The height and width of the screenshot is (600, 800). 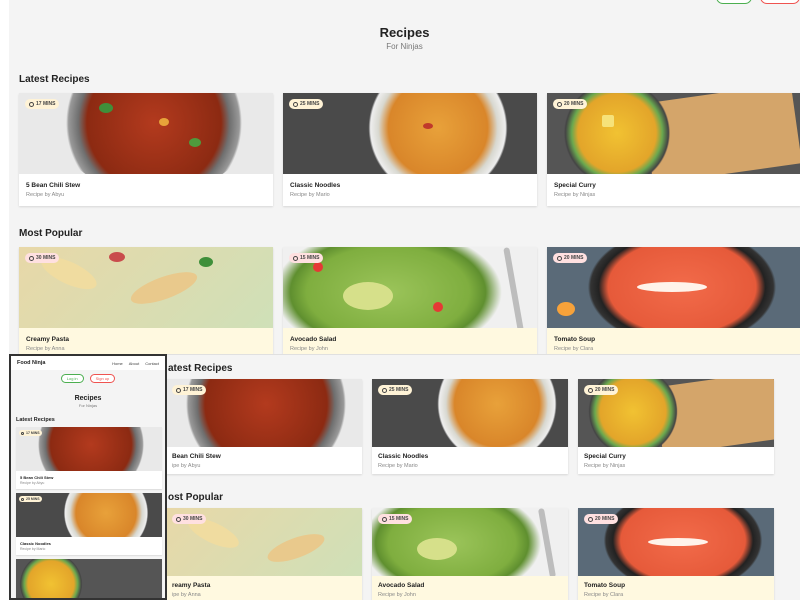 What do you see at coordinates (196, 497) in the screenshot?
I see `most-popular-heading: ost Popular` at bounding box center [196, 497].